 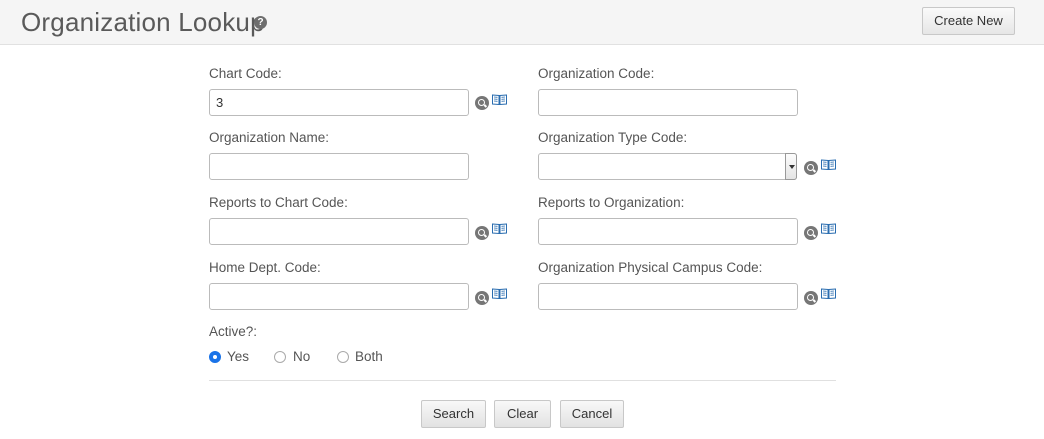 I want to click on active-both-label: Both, so click(x=369, y=356).